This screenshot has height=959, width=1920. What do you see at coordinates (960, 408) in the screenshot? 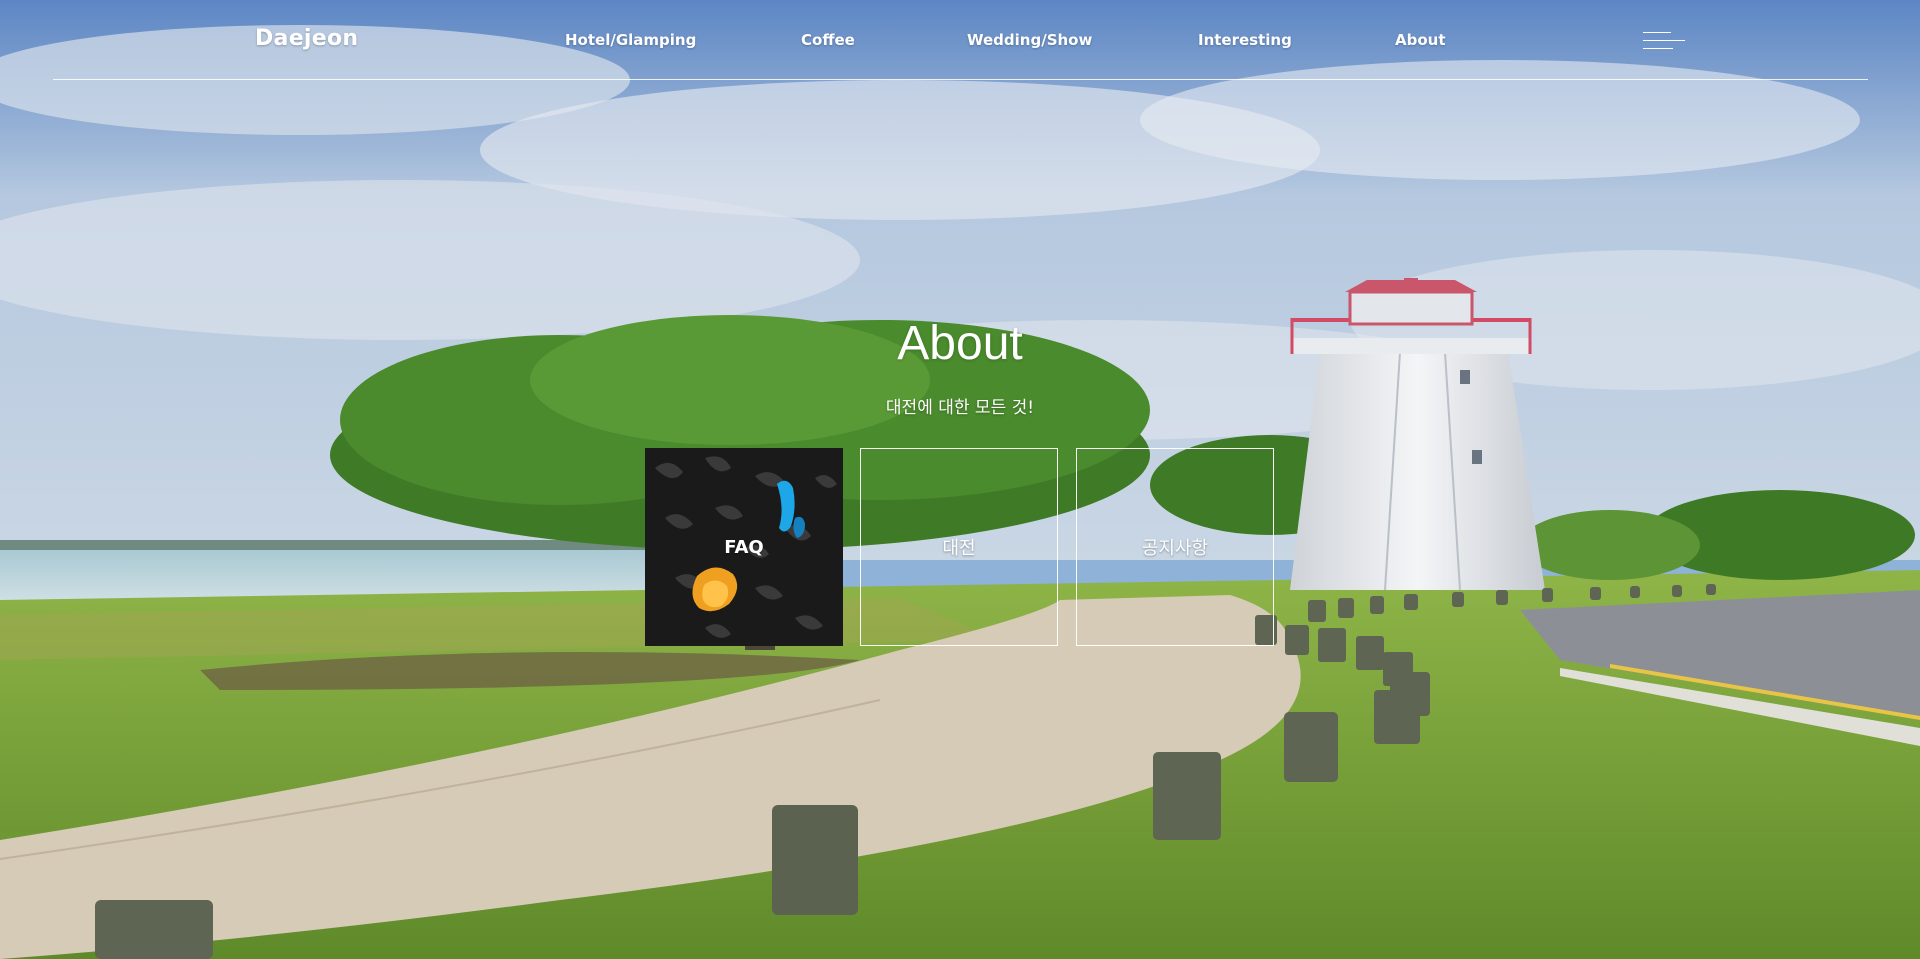
I see `page-subtitle: 대전에 대한 모든 것!` at bounding box center [960, 408].